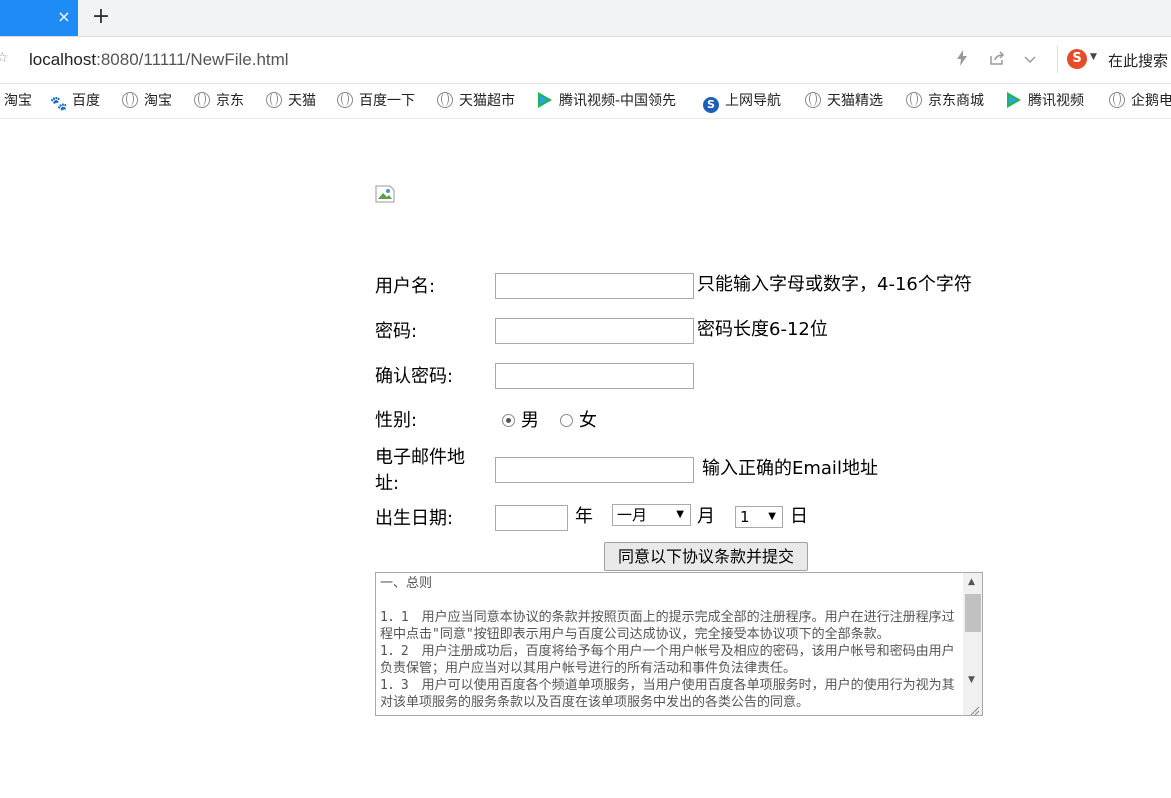 The width and height of the screenshot is (1171, 798). Describe the element at coordinates (508, 420) in the screenshot. I see `gender-male-radio` at that location.